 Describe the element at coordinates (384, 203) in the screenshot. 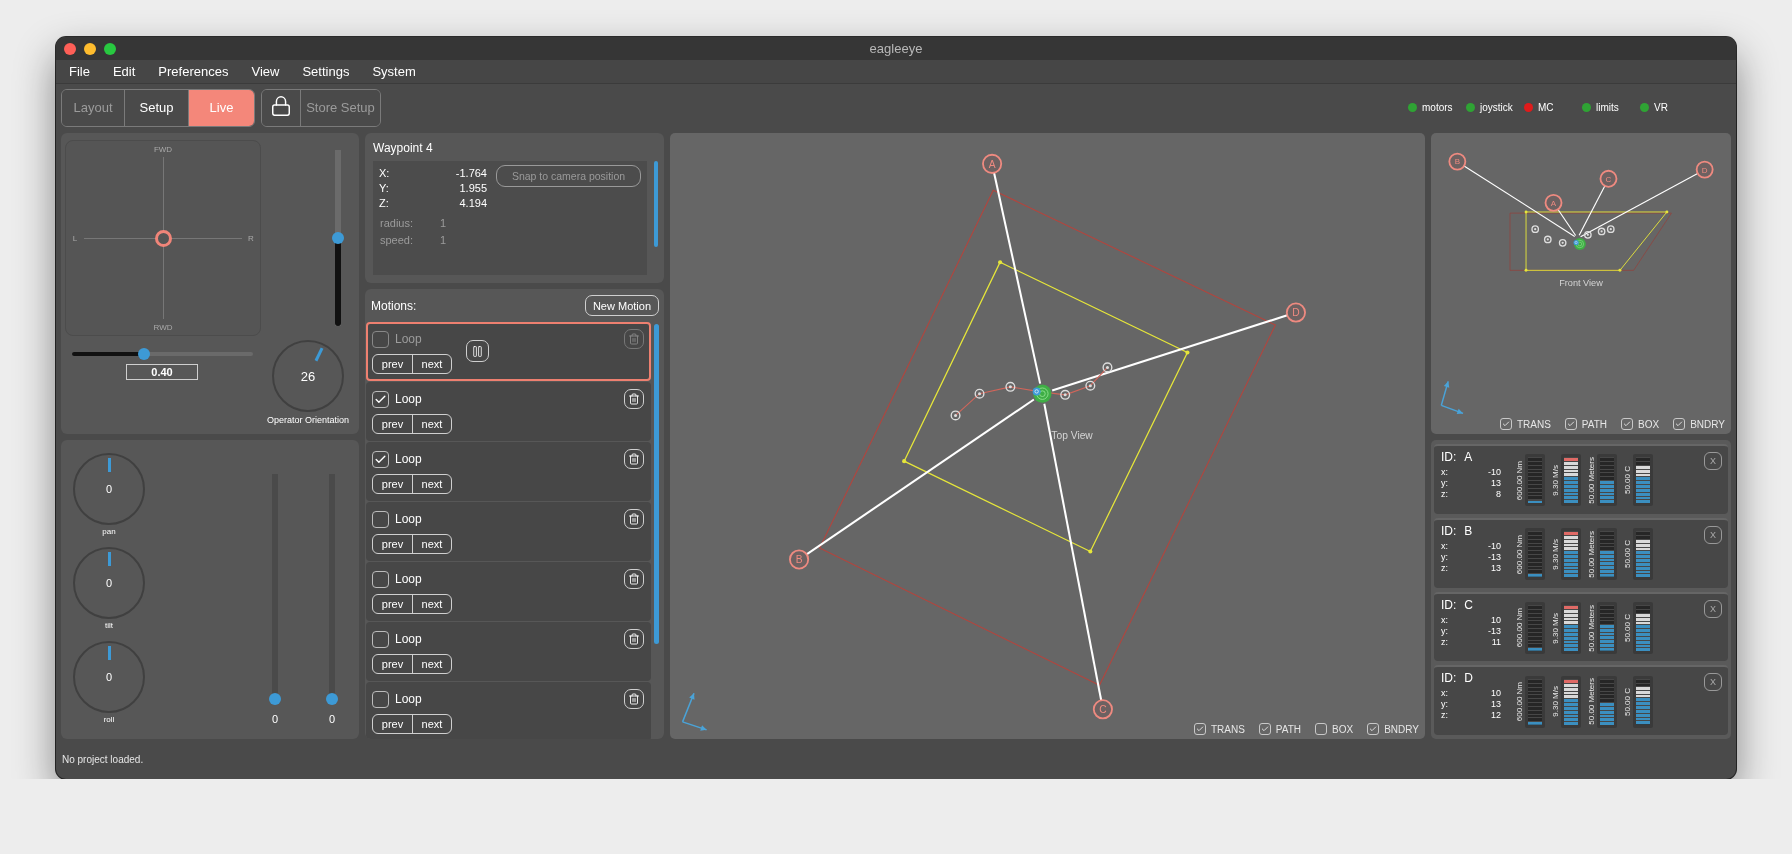

I see `coord-label: Z:` at that location.